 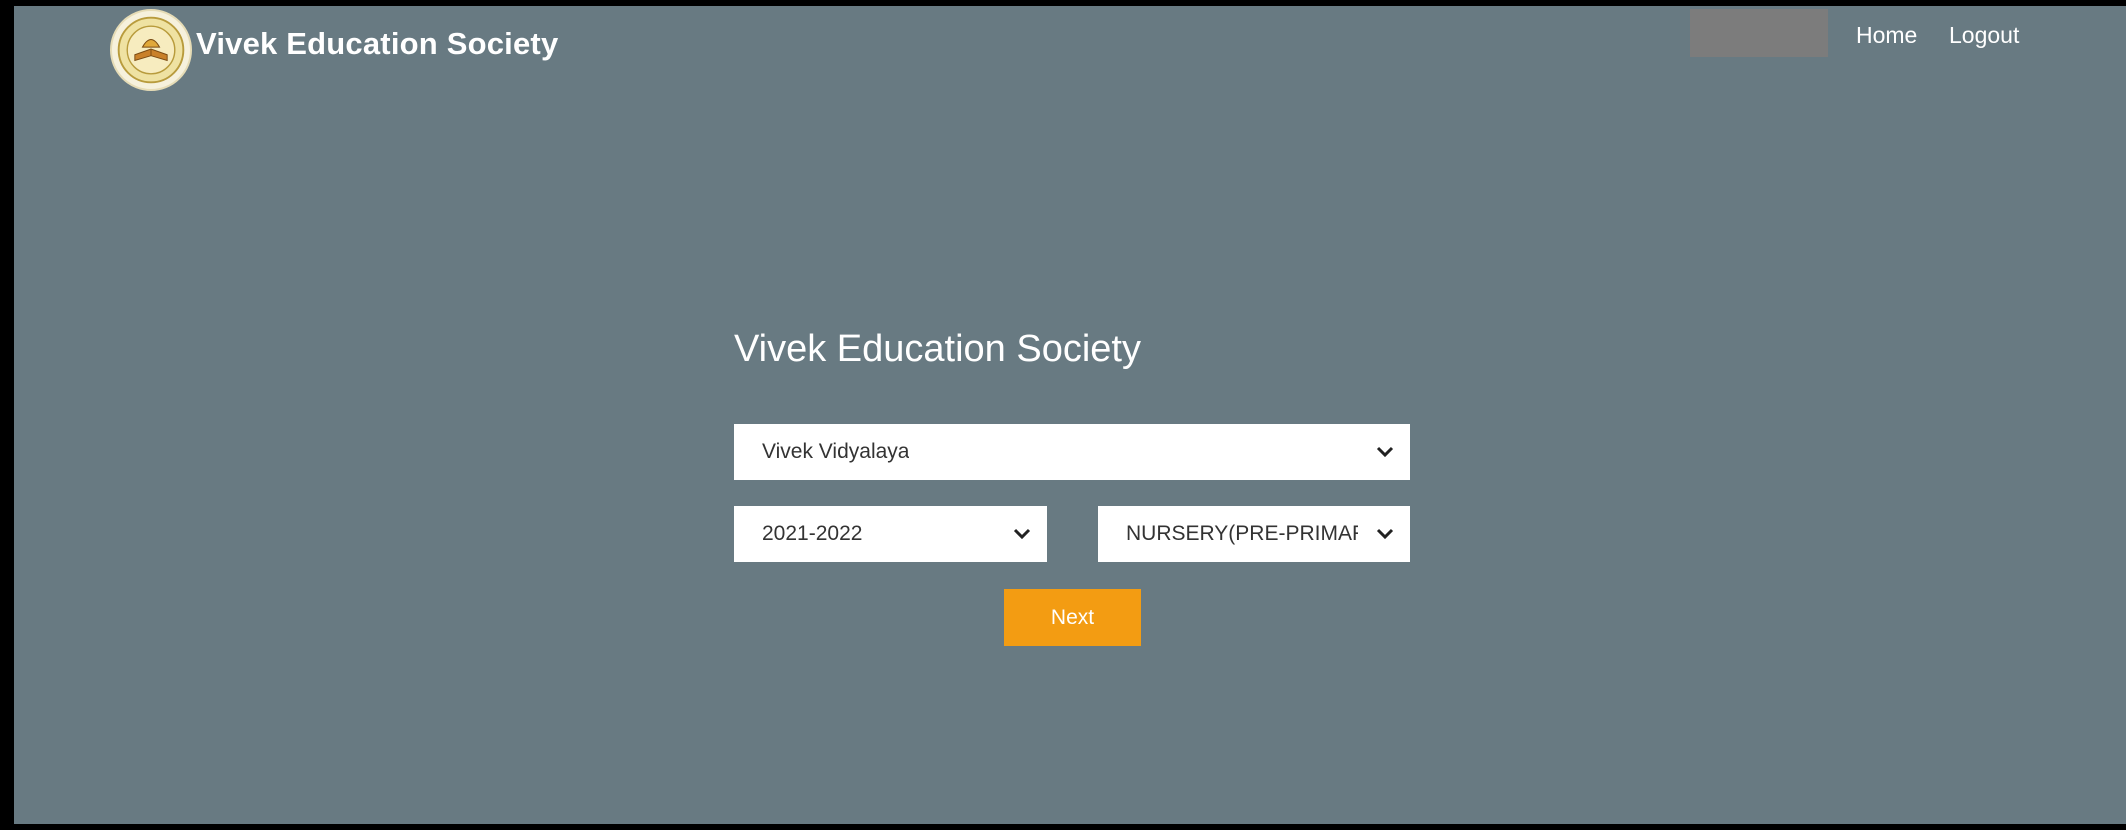 What do you see at coordinates (890, 534) in the screenshot?
I see `academic-year-select: 2021-2022` at bounding box center [890, 534].